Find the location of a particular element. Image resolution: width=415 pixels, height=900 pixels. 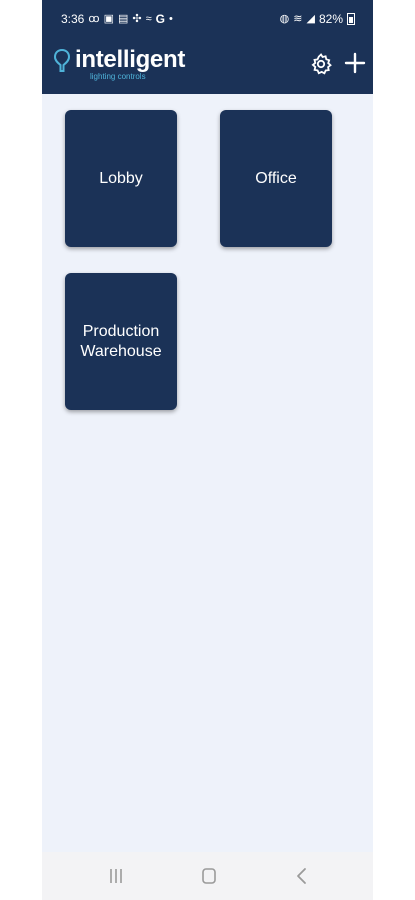

photo-icon: ▣ is located at coordinates (108, 19).